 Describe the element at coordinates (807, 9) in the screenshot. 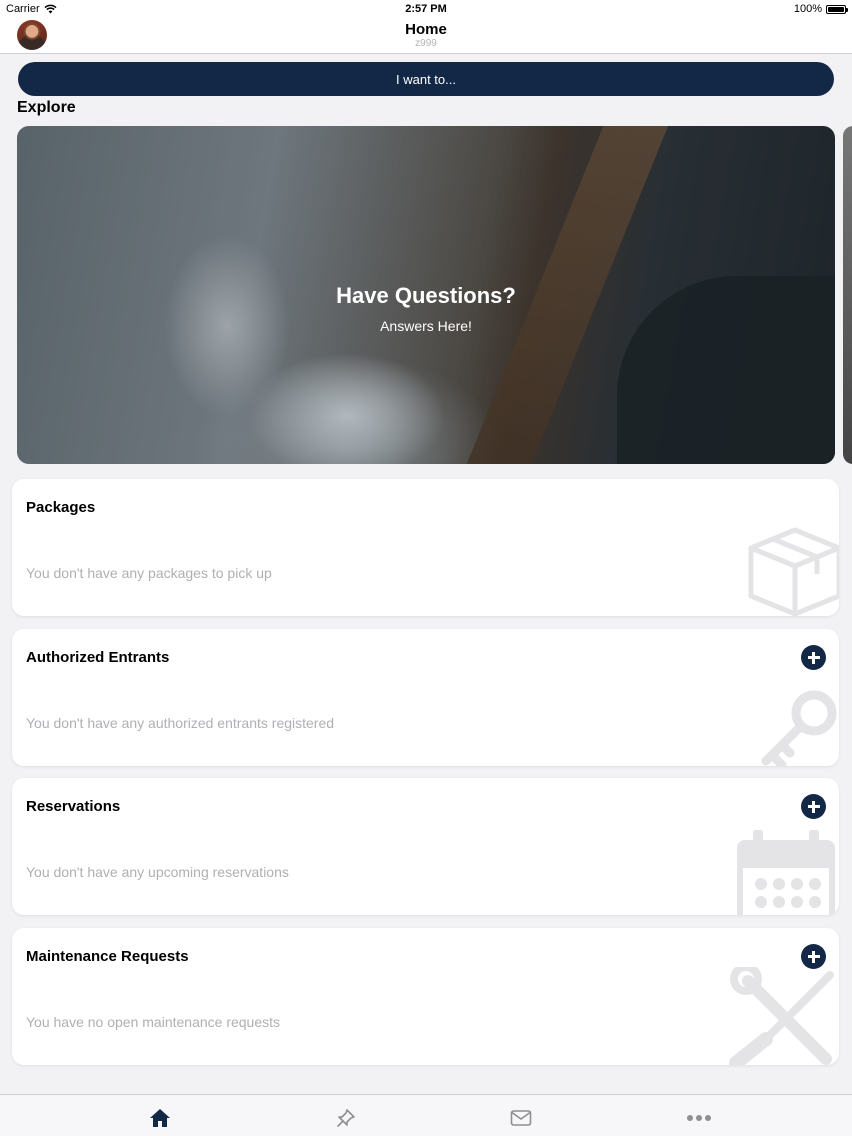

I see `battery-percent: 100%` at that location.